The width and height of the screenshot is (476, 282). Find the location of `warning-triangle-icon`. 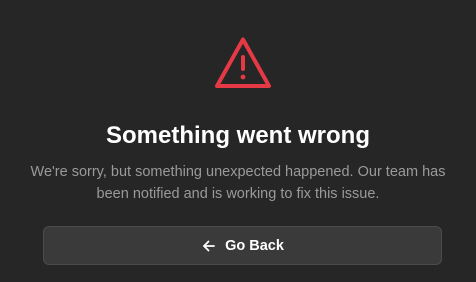

warning-triangle-icon is located at coordinates (243, 63).